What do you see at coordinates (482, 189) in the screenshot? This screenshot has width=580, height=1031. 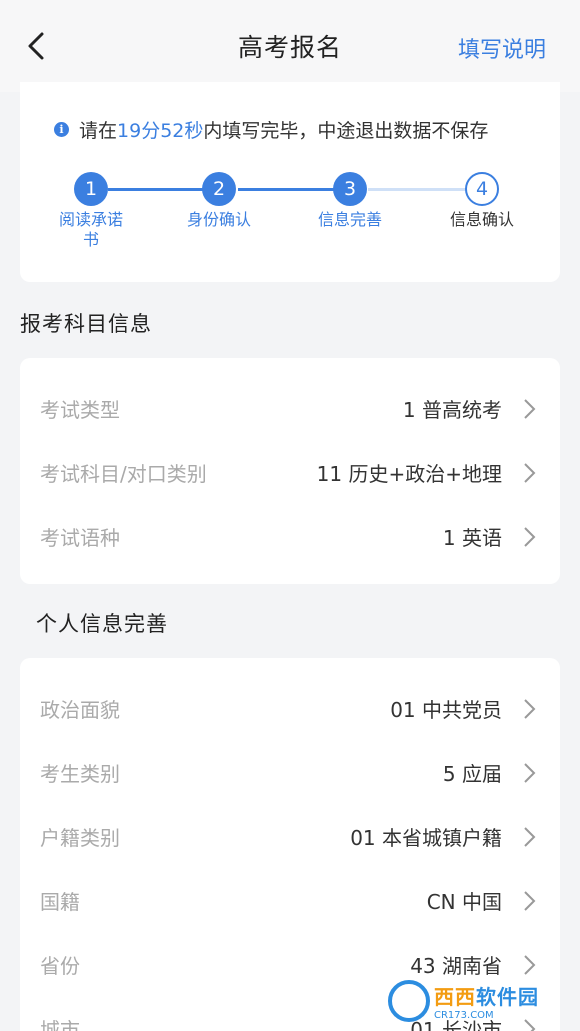 I see `step-4-circle: 4` at bounding box center [482, 189].